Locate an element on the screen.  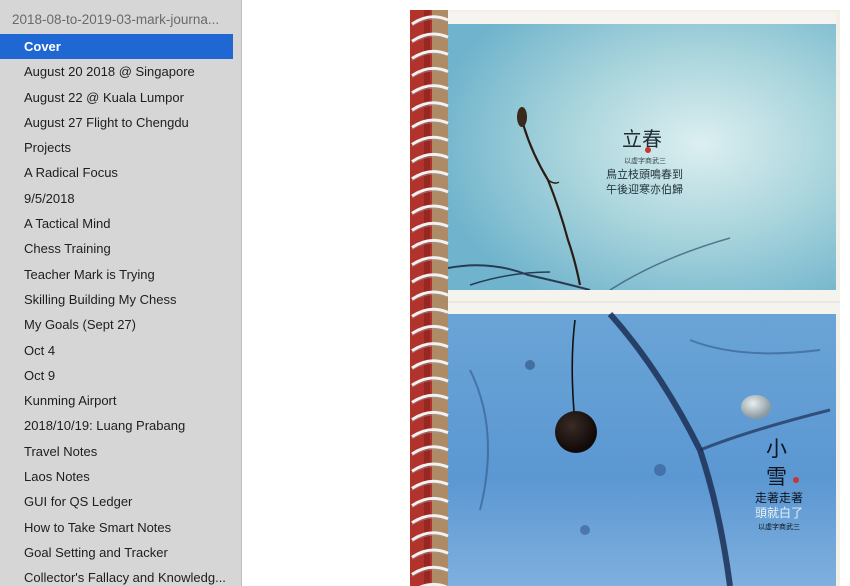
note-item: GUI for QS Ledger is located at coordinates (116, 501).